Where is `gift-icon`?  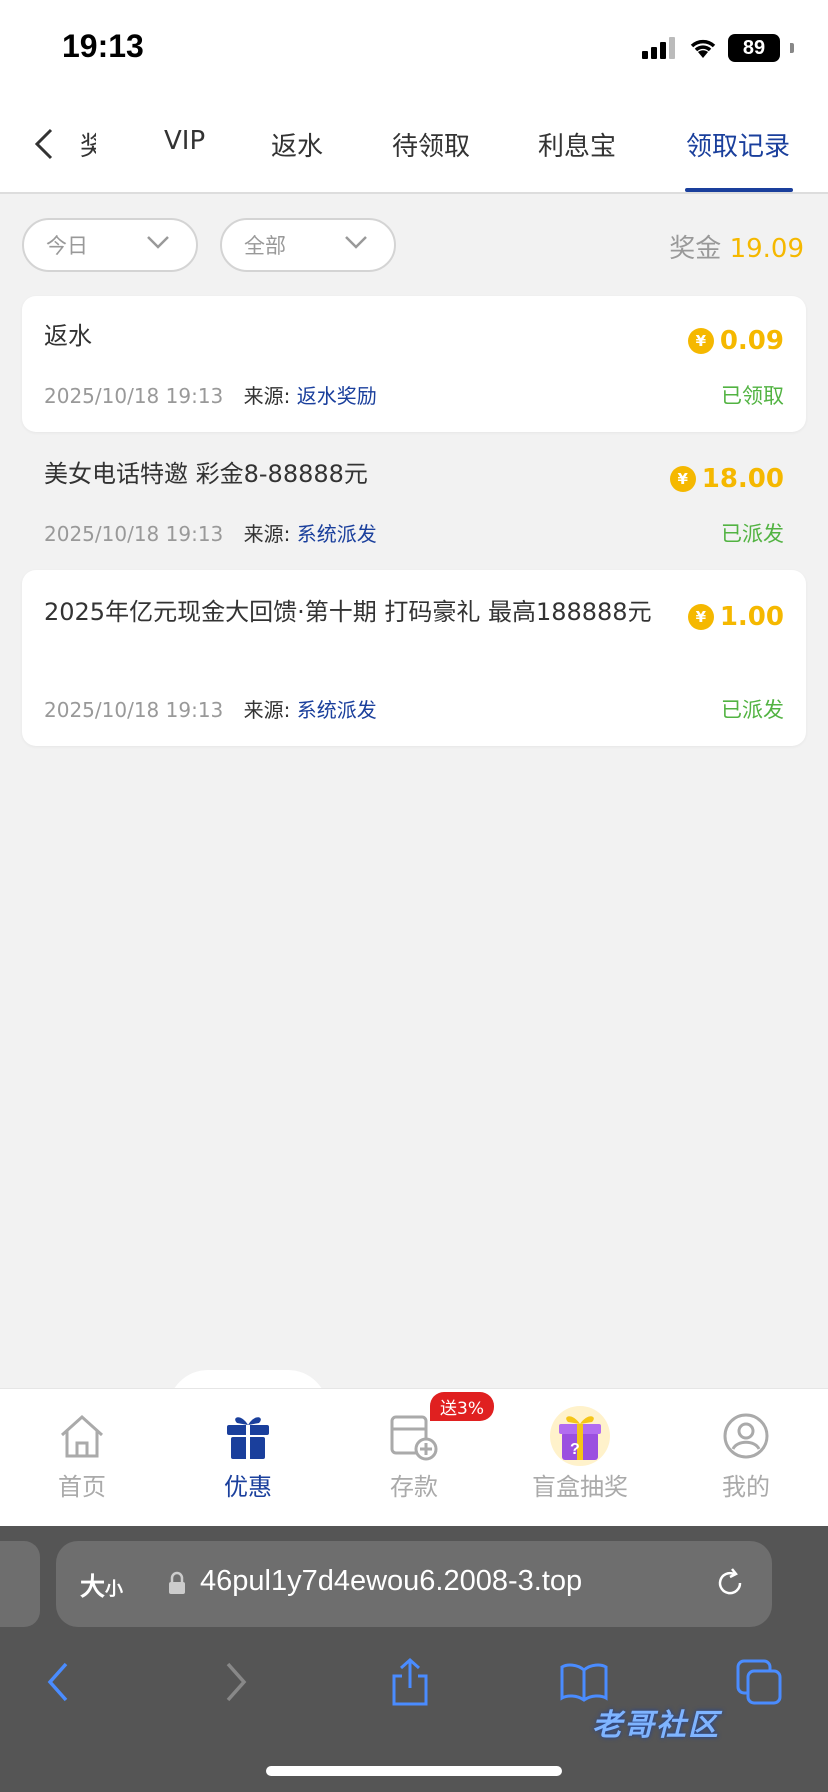 gift-icon is located at coordinates (248, 1438).